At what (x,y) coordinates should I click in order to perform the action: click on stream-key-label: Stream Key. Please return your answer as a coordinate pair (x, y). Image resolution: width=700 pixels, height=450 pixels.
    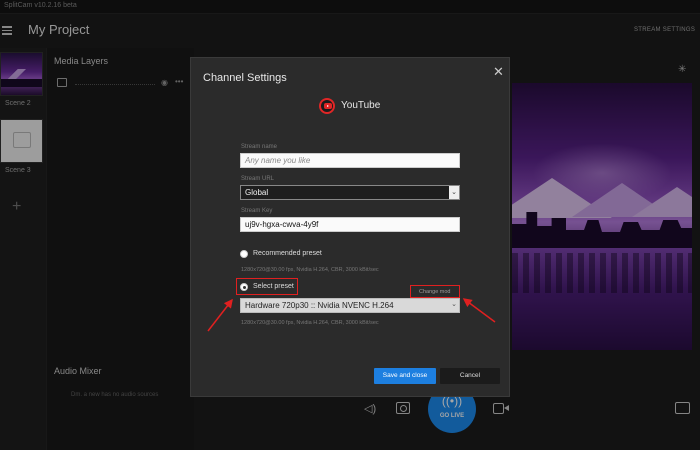
    Looking at the image, I should click on (257, 211).